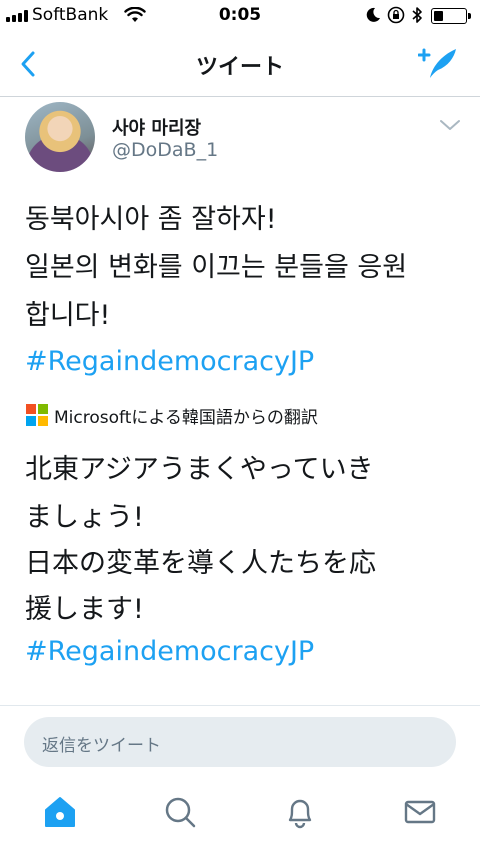 This screenshot has width=480, height=852. I want to click on messages-icon, so click(420, 812).